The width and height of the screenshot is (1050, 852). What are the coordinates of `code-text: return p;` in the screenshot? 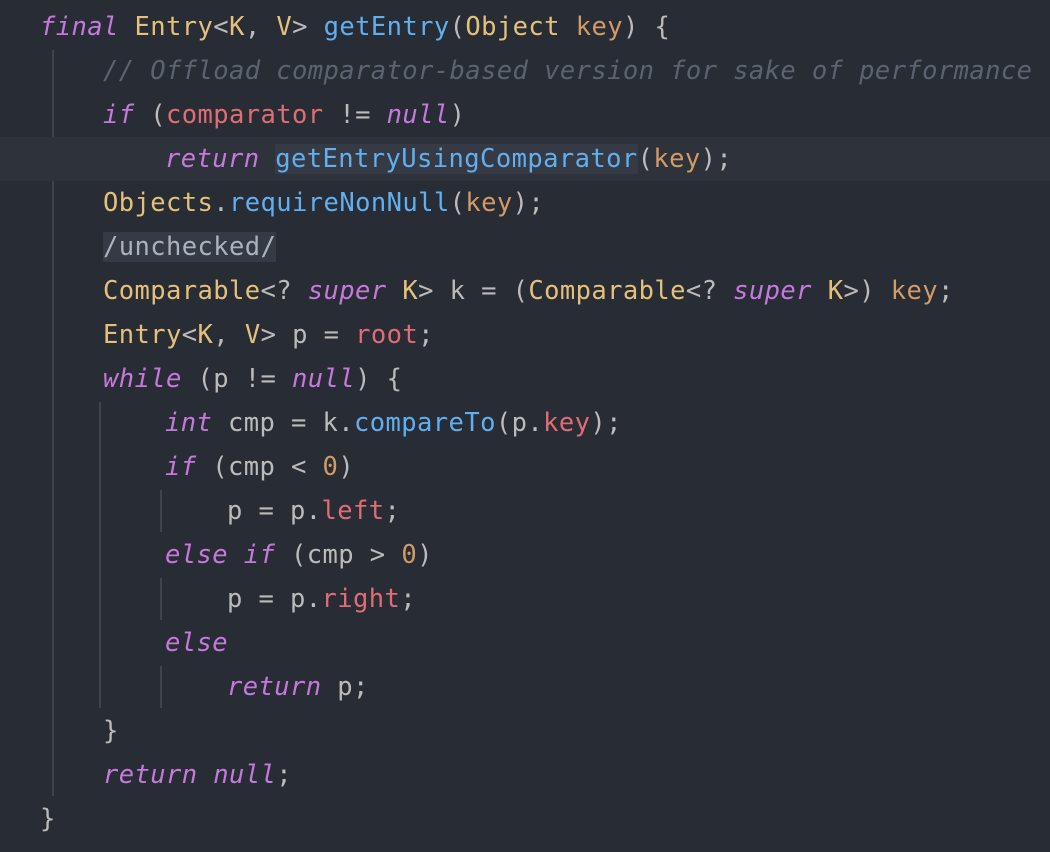 It's located at (298, 687).